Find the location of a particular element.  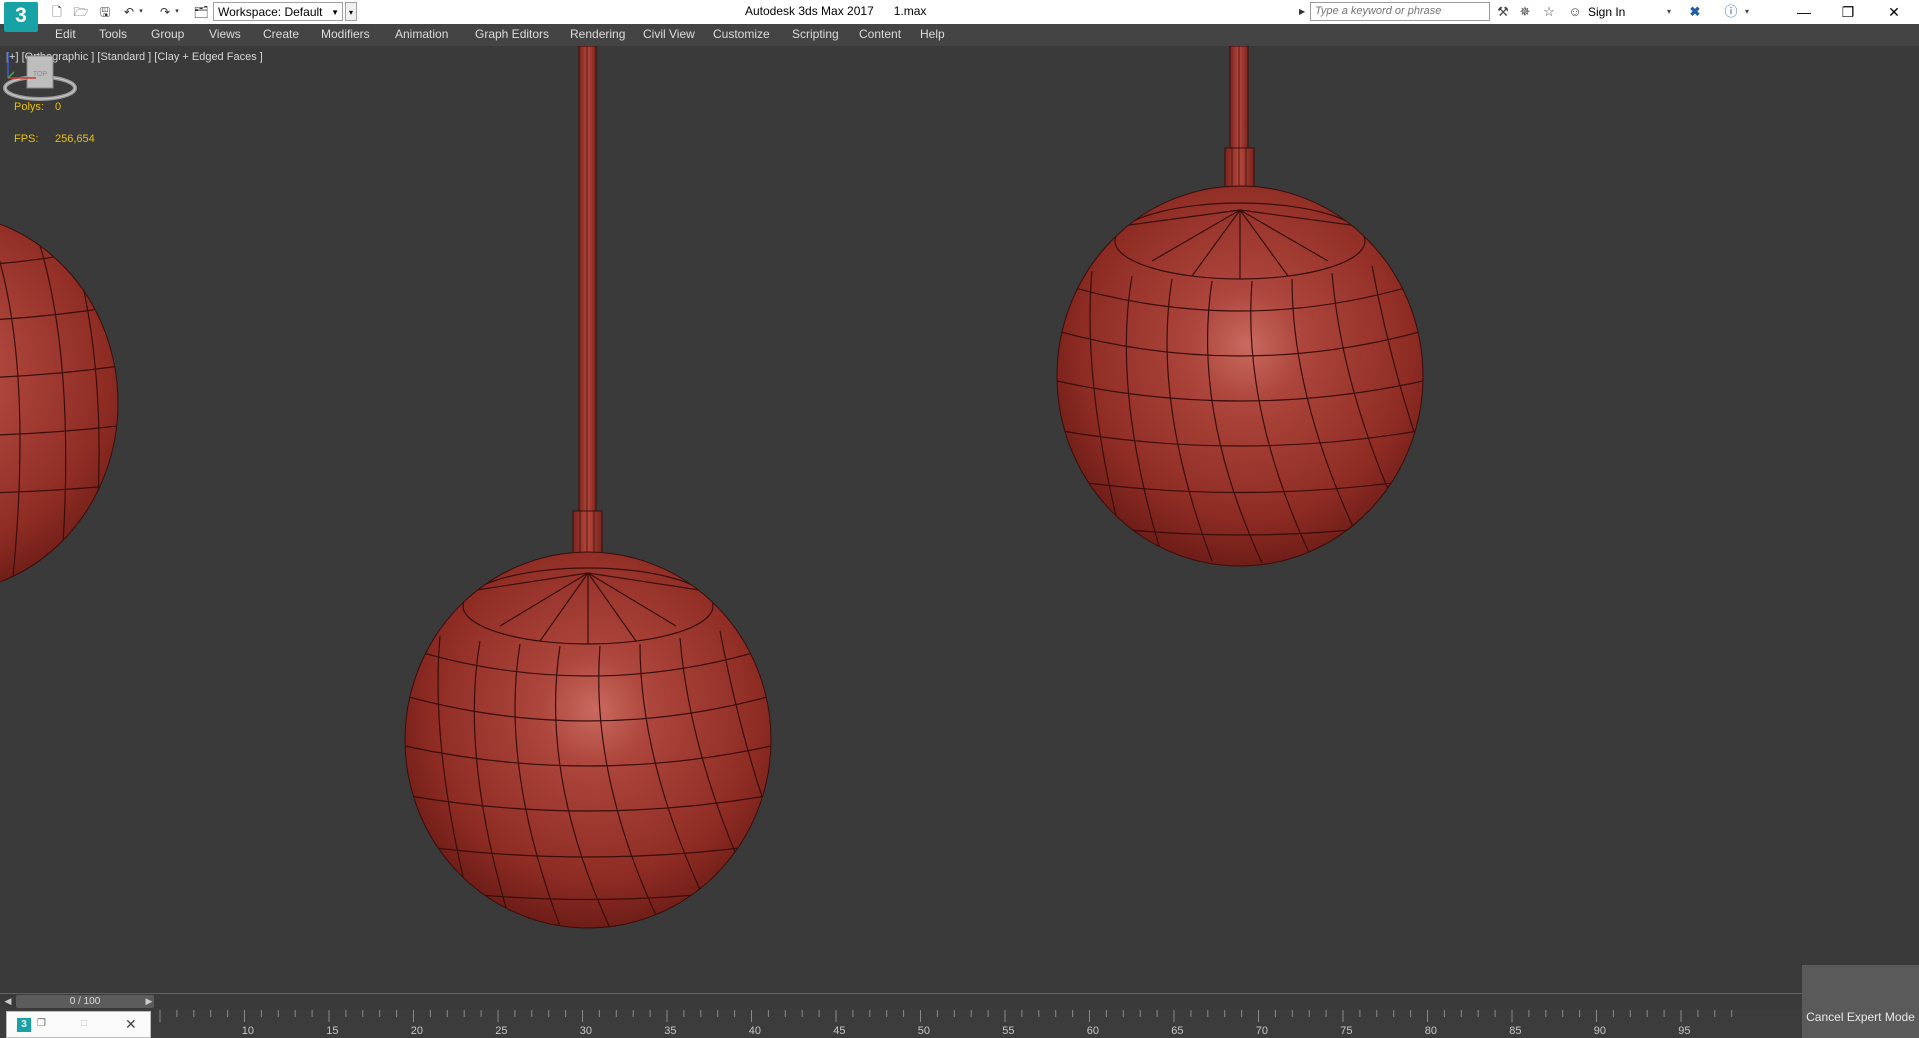

sign-in-dropdown-icon: ▾ is located at coordinates (1669, 12).